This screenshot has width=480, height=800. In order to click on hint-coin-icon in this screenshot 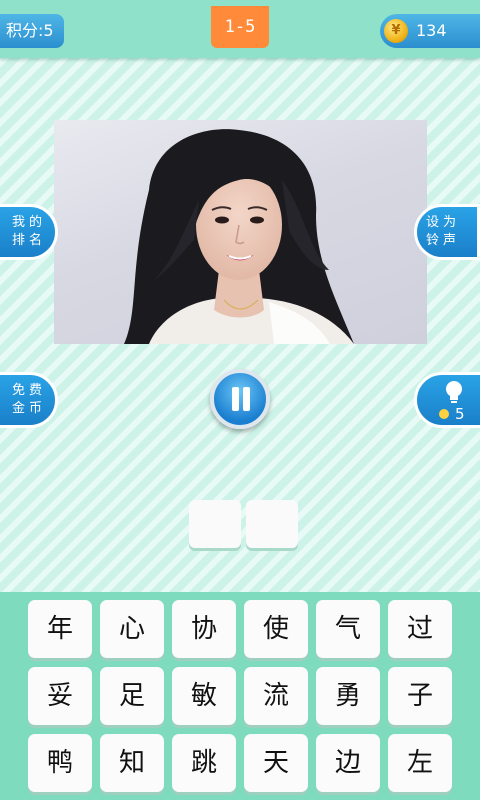, I will do `click(444, 414)`.